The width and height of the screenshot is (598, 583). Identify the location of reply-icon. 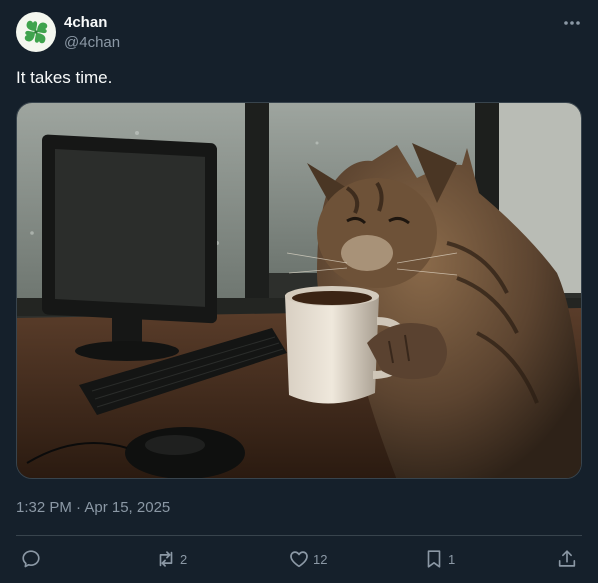
(31, 559).